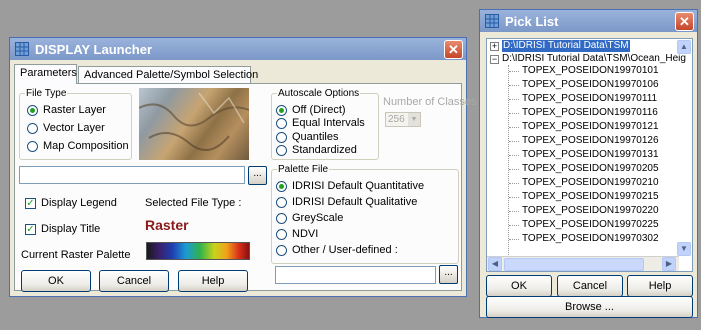 This screenshot has width=701, height=330. What do you see at coordinates (574, 264) in the screenshot?
I see `horizontal-scroll-thumb` at bounding box center [574, 264].